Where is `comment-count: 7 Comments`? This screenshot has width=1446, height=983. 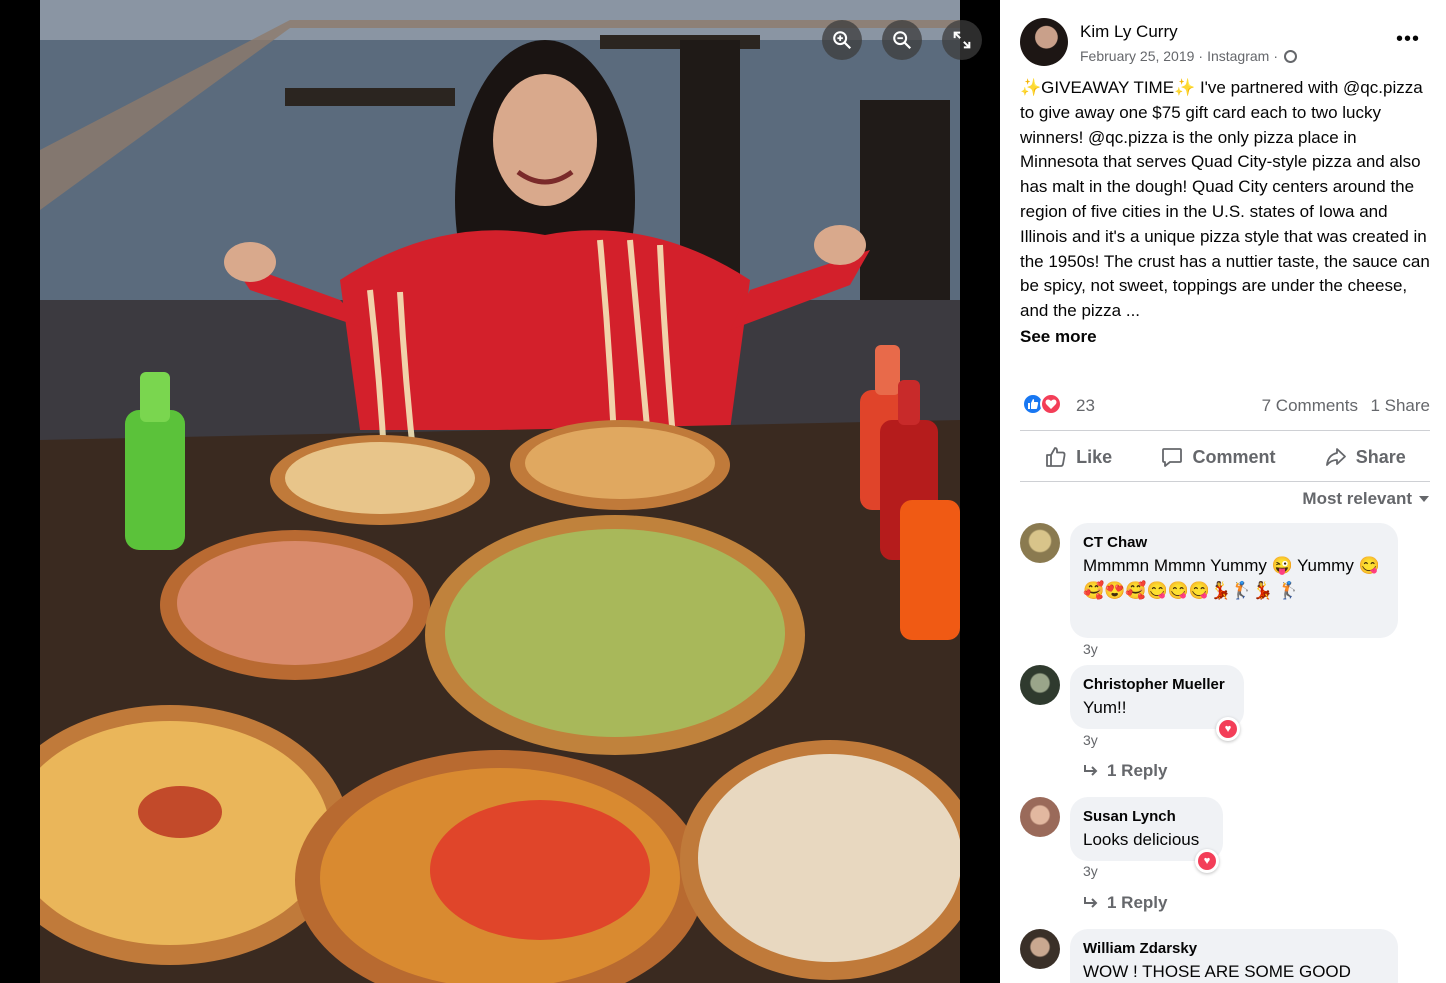
comment-count: 7 Comments is located at coordinates (1310, 406).